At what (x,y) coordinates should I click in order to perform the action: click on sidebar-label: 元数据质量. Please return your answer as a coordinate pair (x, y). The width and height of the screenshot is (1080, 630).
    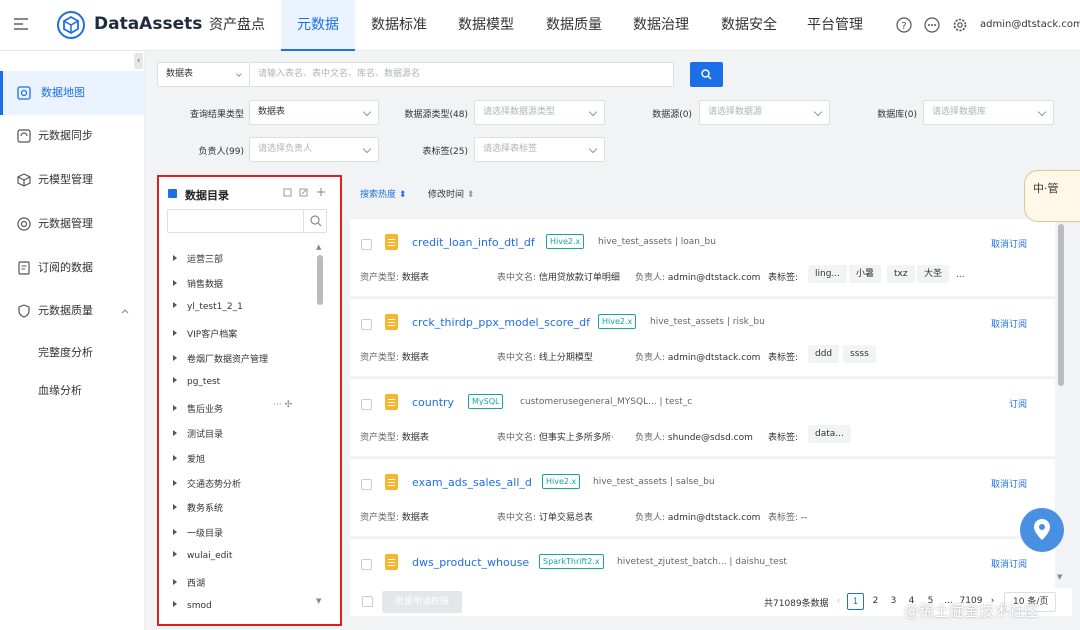
    Looking at the image, I should click on (65, 310).